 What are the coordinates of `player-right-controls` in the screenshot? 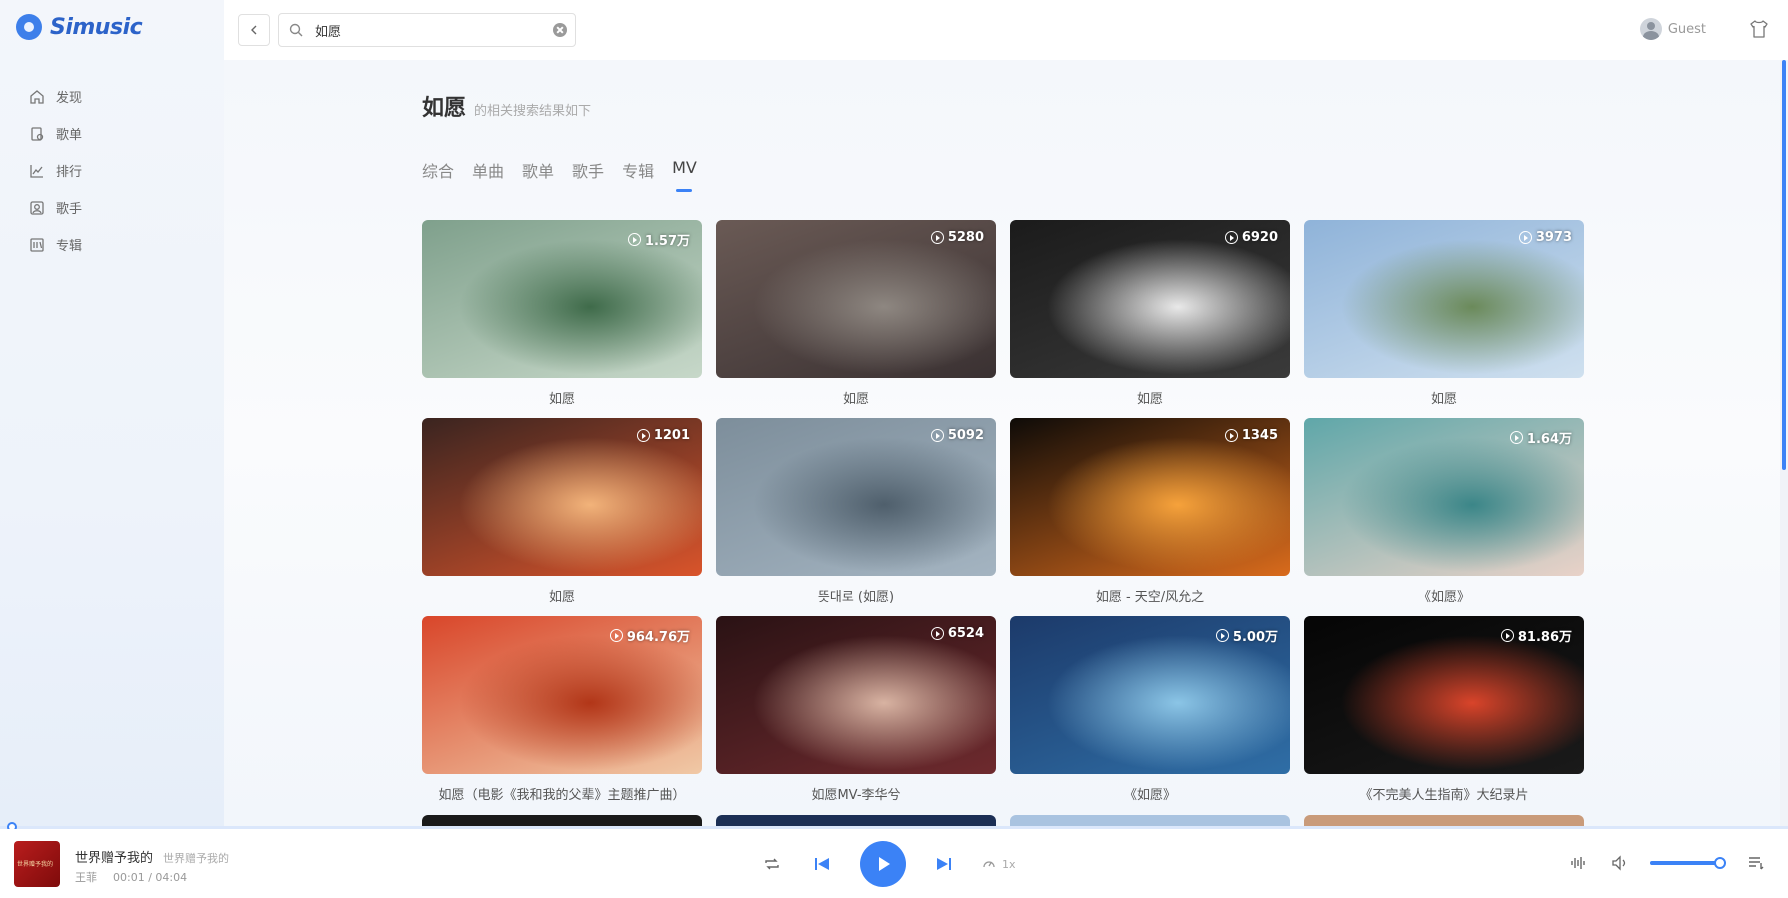 It's located at (1667, 863).